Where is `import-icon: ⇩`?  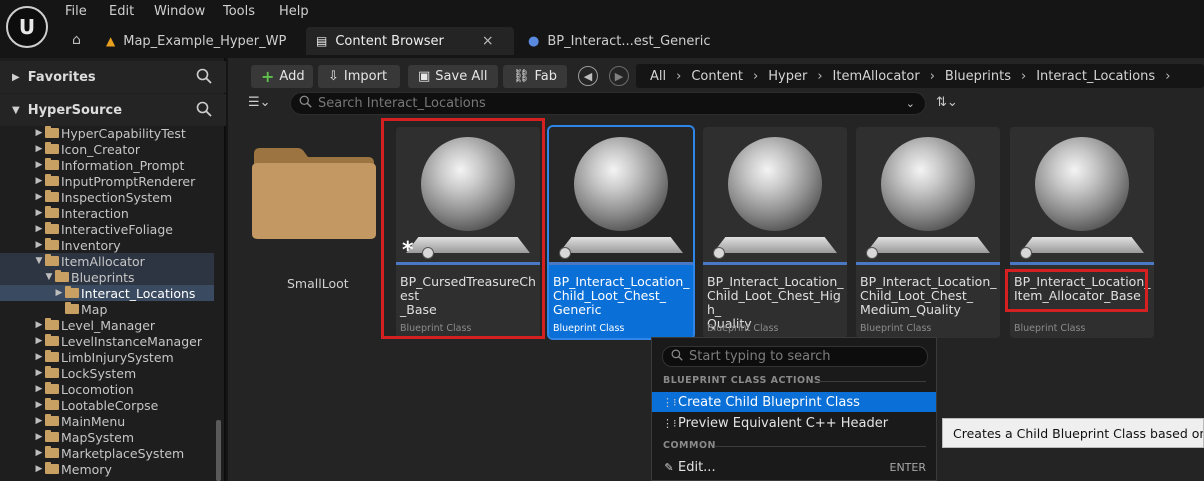
import-icon: ⇩ is located at coordinates (333, 76).